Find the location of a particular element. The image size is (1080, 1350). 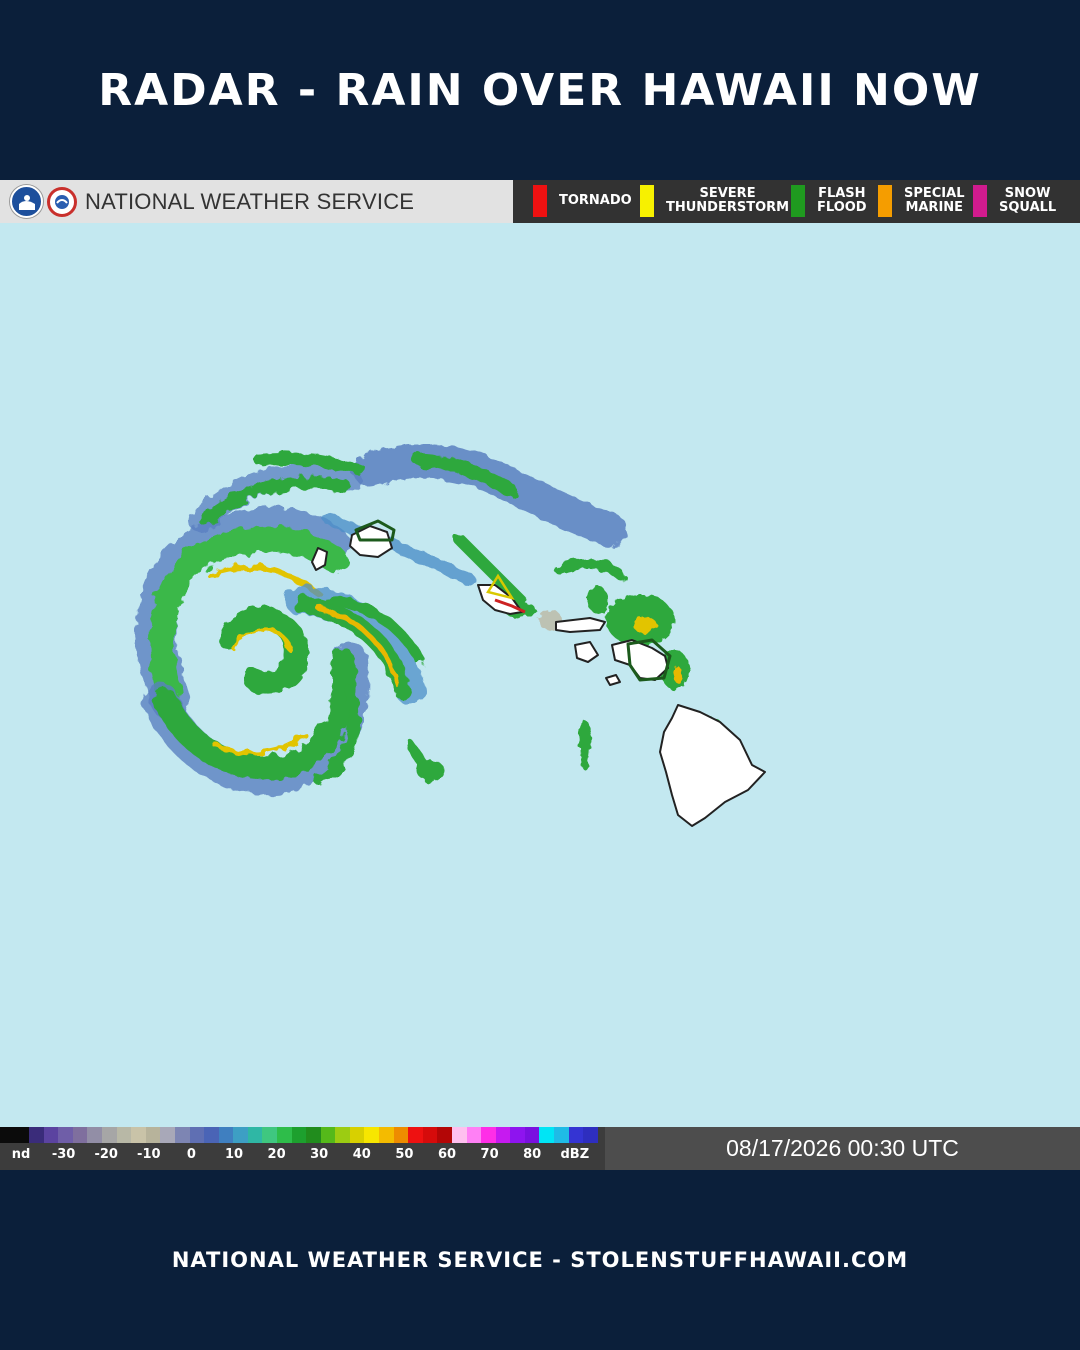

legend-label: FLASH is located at coordinates (842, 193).